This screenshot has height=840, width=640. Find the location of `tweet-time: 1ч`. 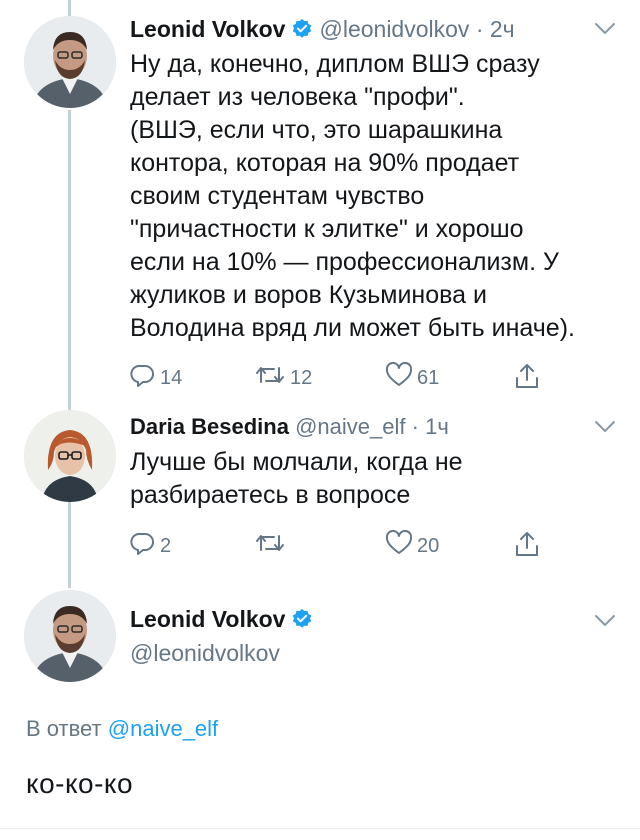

tweet-time: 1ч is located at coordinates (437, 426).